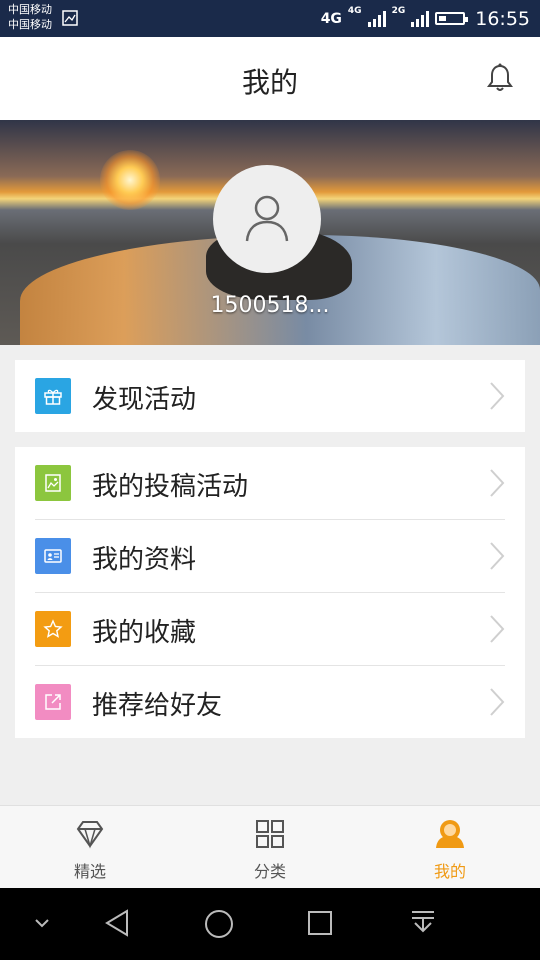  I want to click on menu-item-label: 发现活动, so click(144, 400).